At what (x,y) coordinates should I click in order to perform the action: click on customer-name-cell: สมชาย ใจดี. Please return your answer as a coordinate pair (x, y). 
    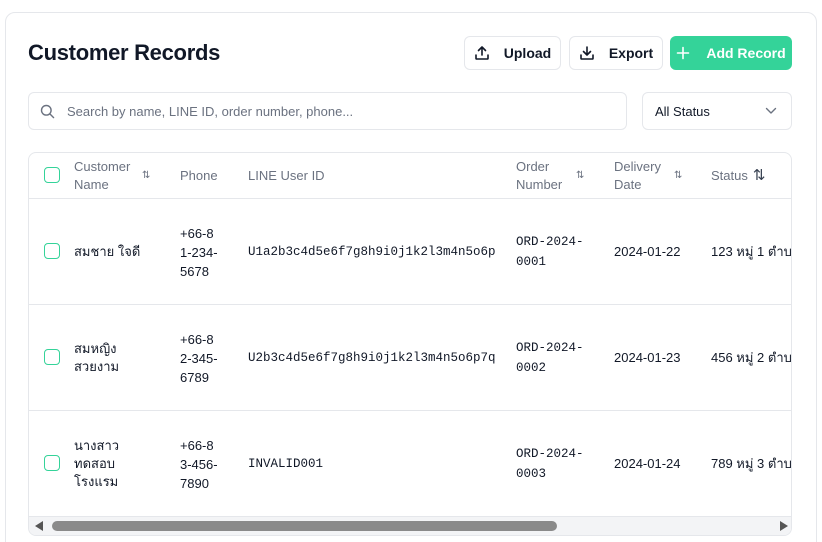
    Looking at the image, I should click on (107, 251).